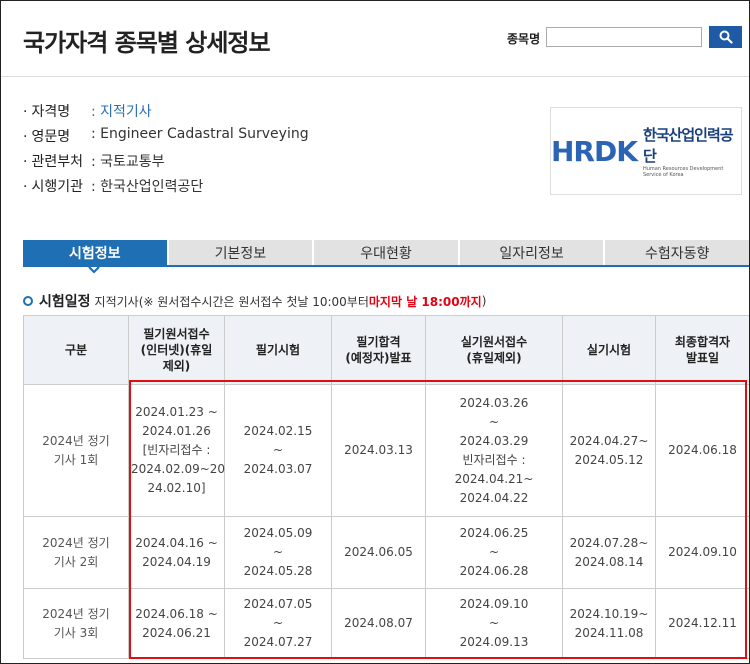  I want to click on qualification-name-link: : 지적기사, so click(121, 113).